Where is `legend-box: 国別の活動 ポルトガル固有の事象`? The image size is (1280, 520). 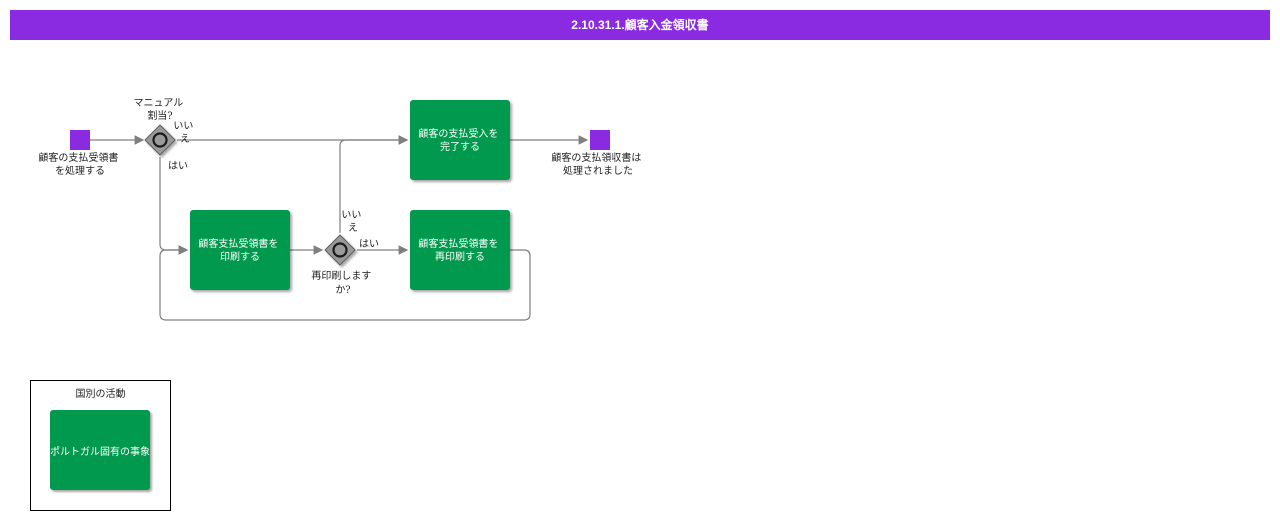
legend-box: 国別の活動 ポルトガル固有の事象 is located at coordinates (100, 445).